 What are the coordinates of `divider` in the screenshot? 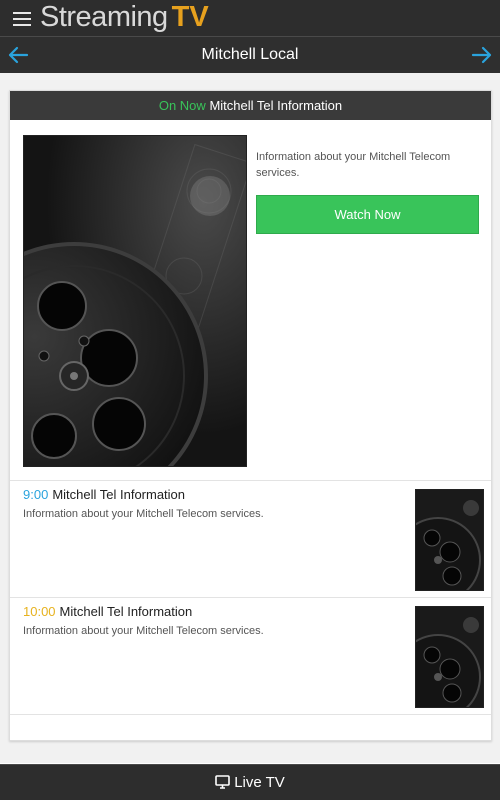 It's located at (250, 714).